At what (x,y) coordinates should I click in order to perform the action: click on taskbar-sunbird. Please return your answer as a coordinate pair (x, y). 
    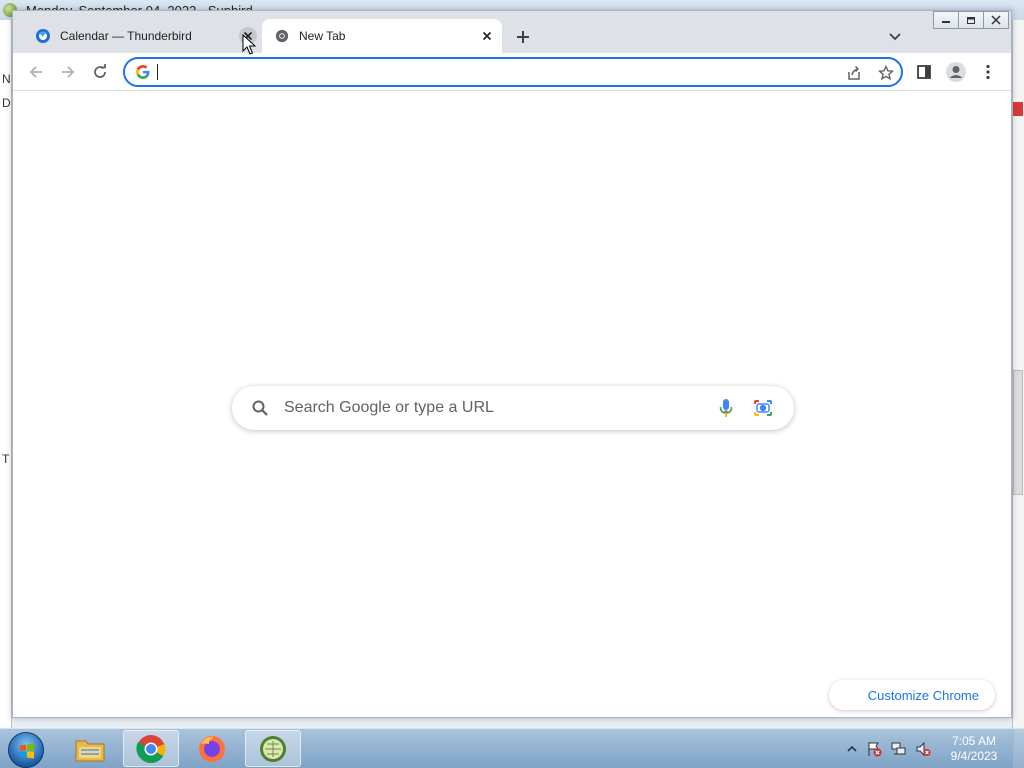
    Looking at the image, I should click on (273, 748).